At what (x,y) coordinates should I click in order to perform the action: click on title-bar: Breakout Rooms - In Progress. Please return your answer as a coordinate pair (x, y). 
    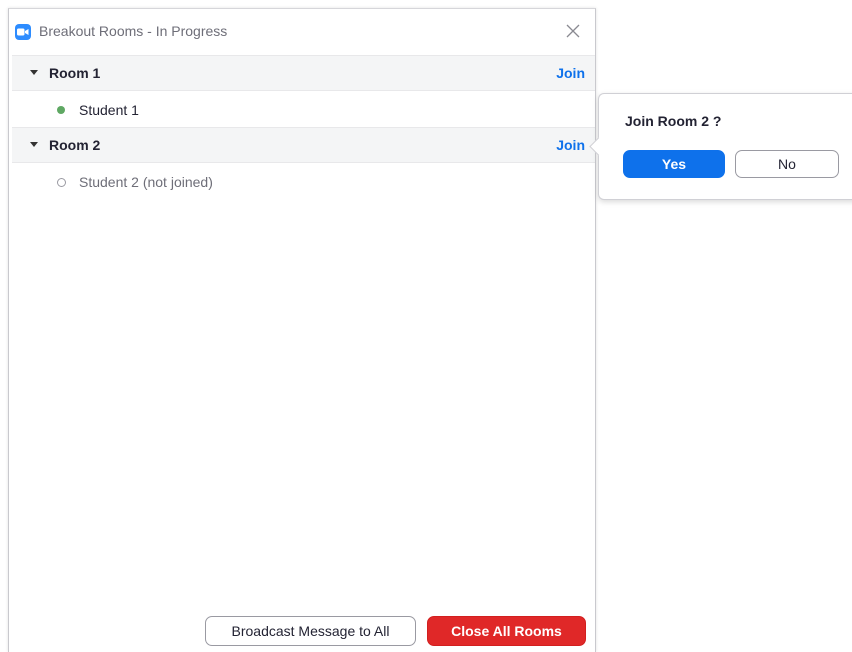
    Looking at the image, I should click on (302, 32).